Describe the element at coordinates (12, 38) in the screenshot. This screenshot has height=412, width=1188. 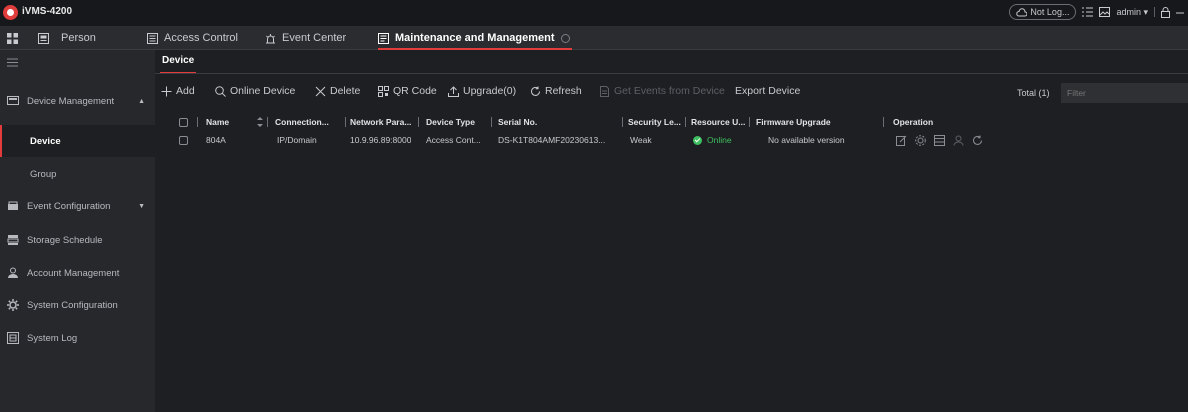
I see `grid-menu-icon` at that location.